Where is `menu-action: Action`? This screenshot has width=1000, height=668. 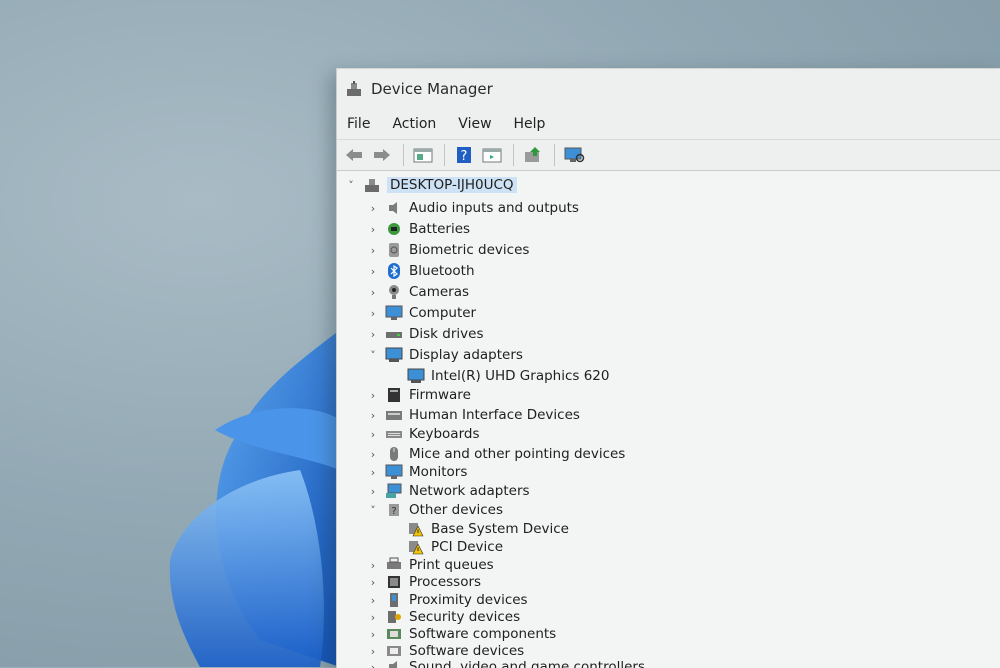 menu-action: Action is located at coordinates (414, 124).